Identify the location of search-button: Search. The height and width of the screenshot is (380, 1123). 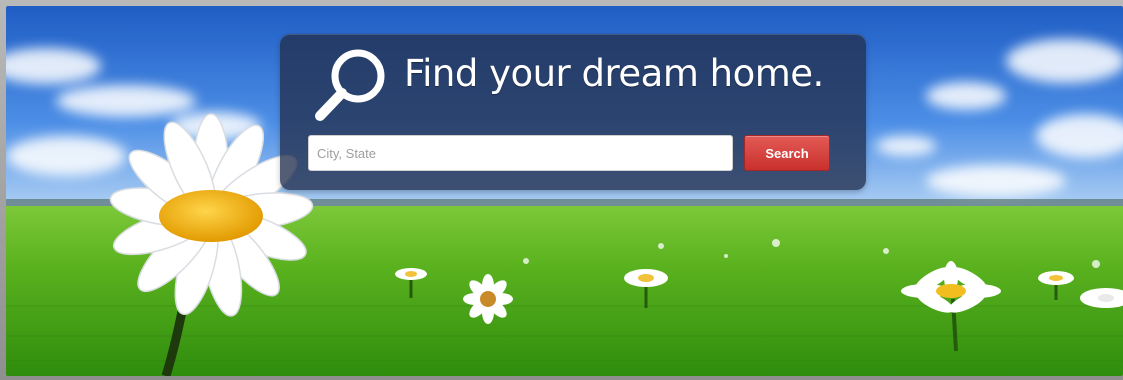
(787, 153).